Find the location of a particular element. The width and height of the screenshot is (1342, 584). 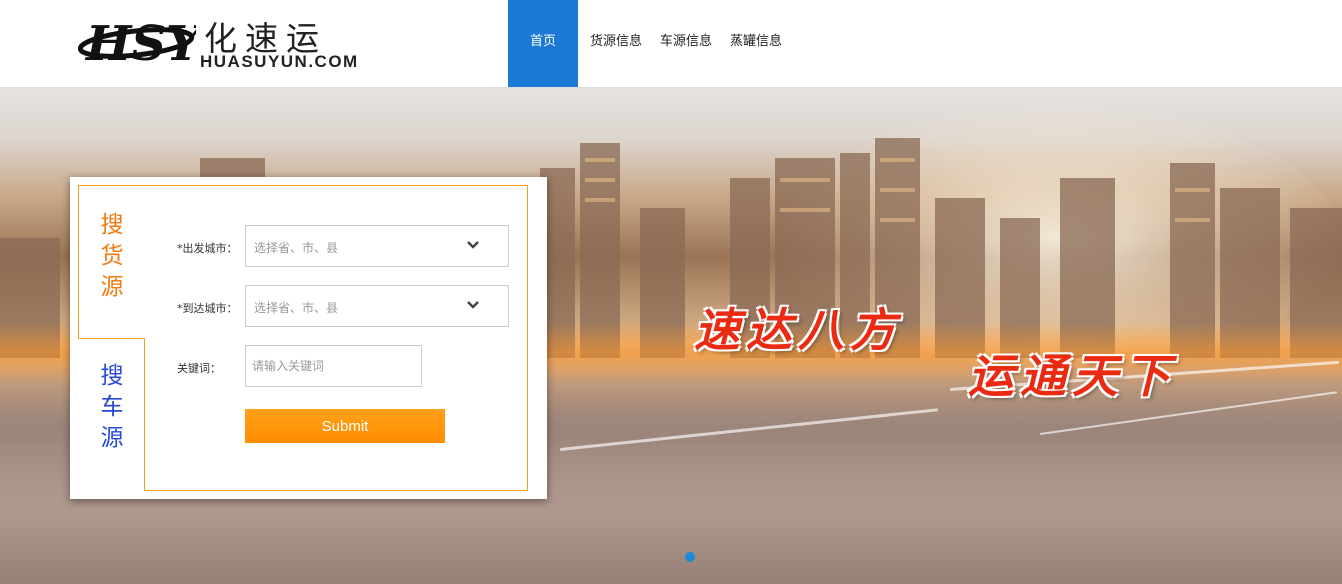

destination-city-placeholder: 选择省、市、县 is located at coordinates (296, 308).